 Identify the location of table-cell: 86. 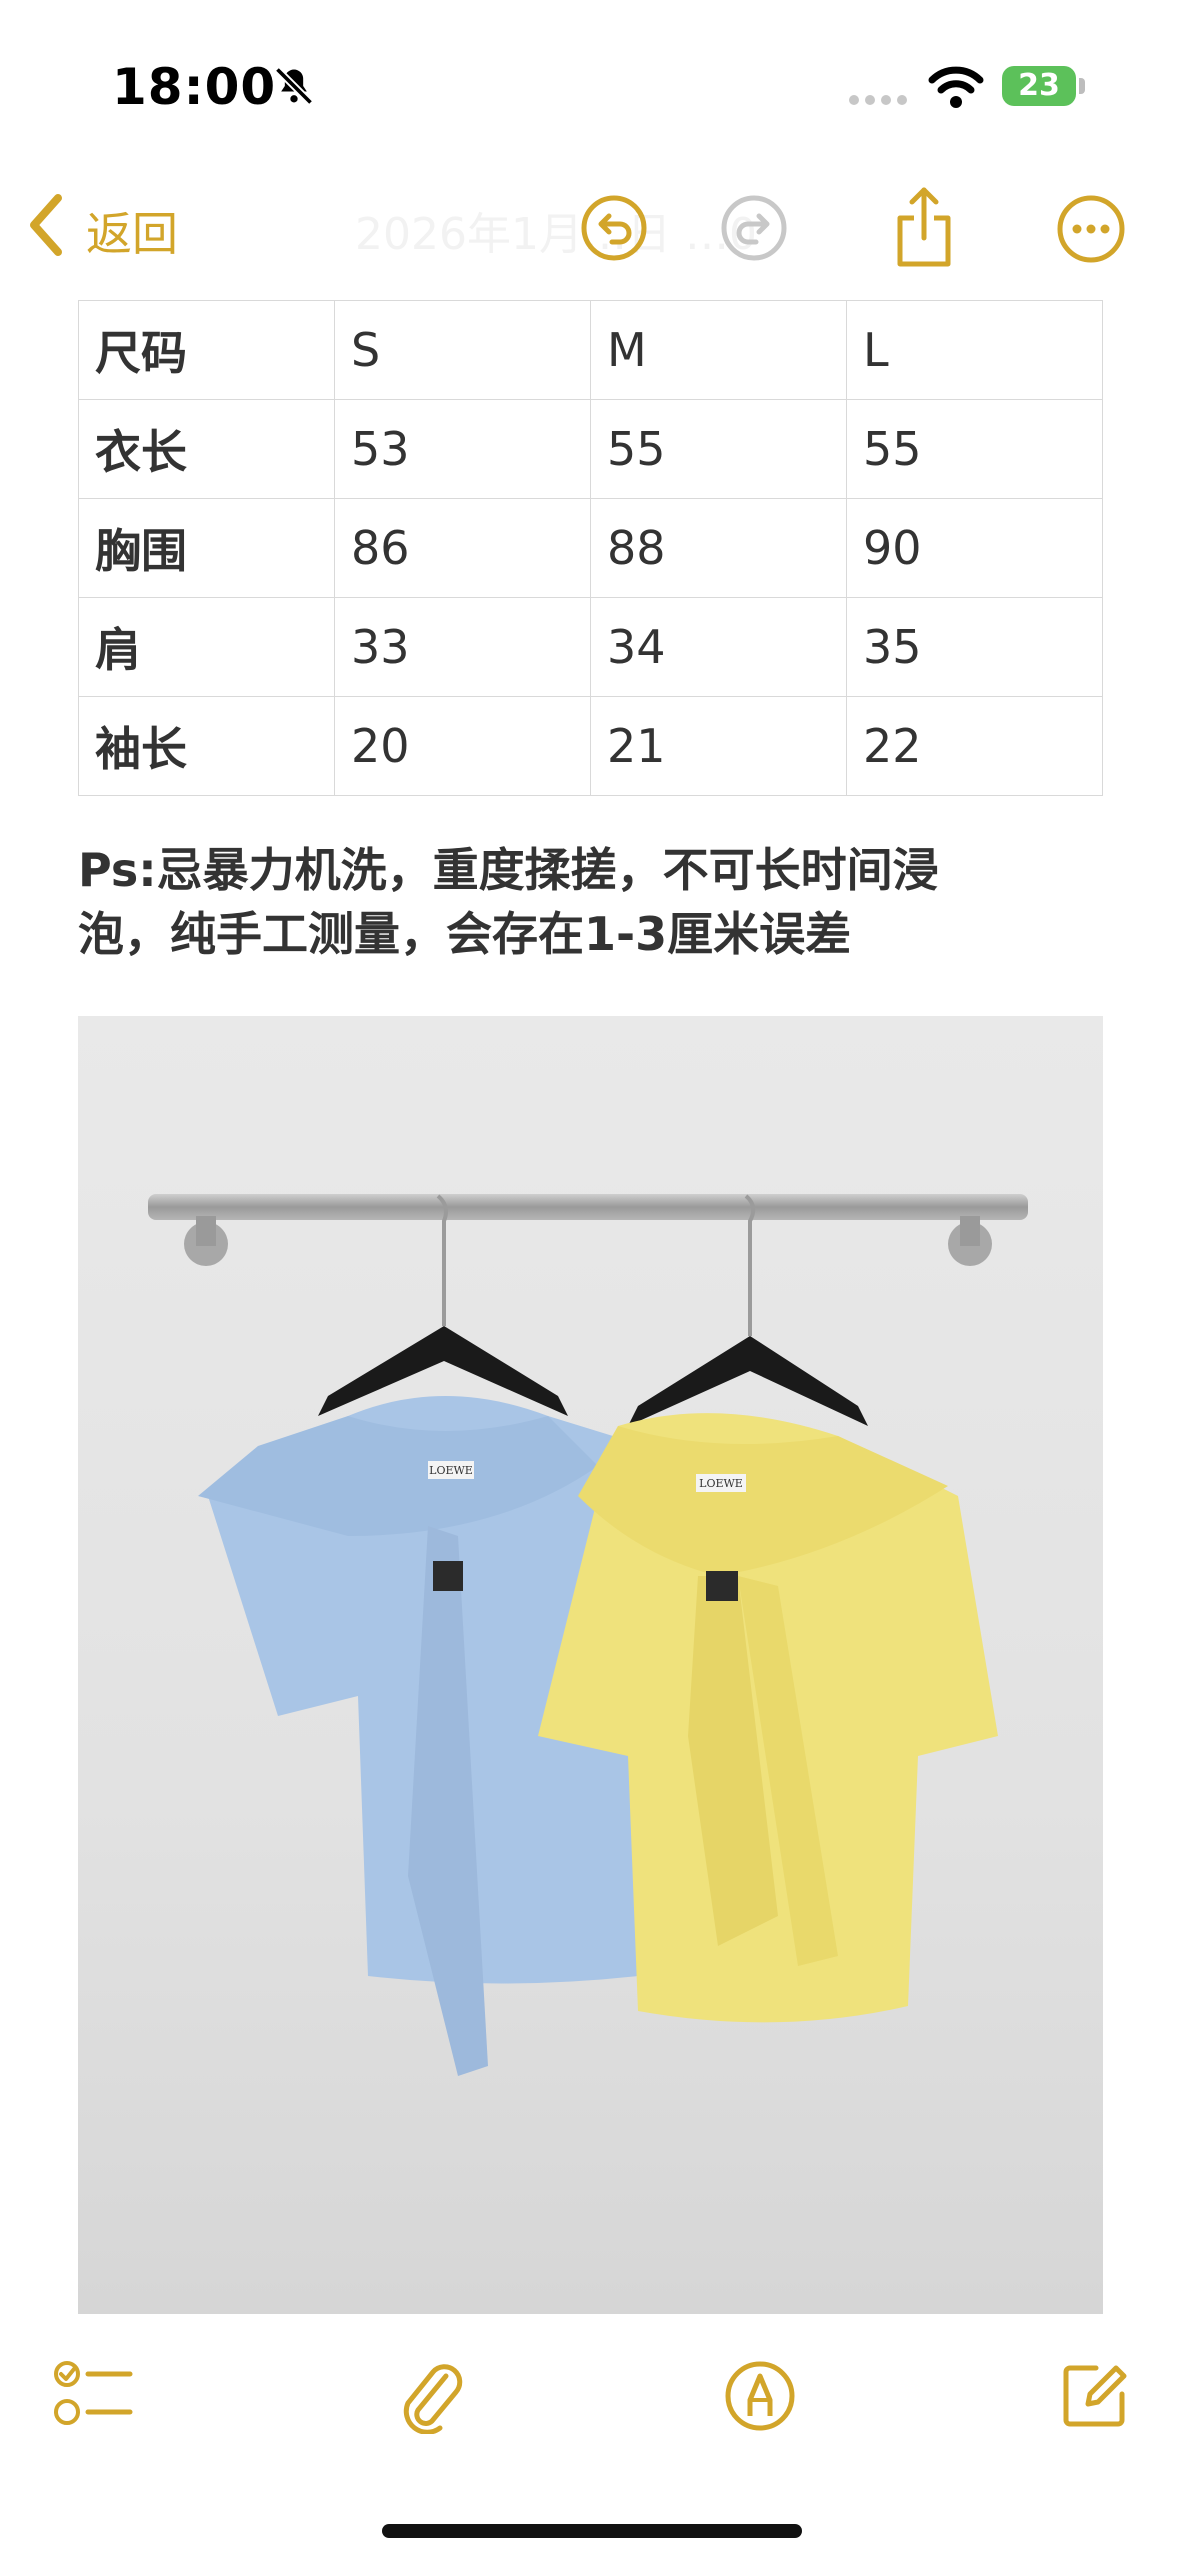
(462, 548).